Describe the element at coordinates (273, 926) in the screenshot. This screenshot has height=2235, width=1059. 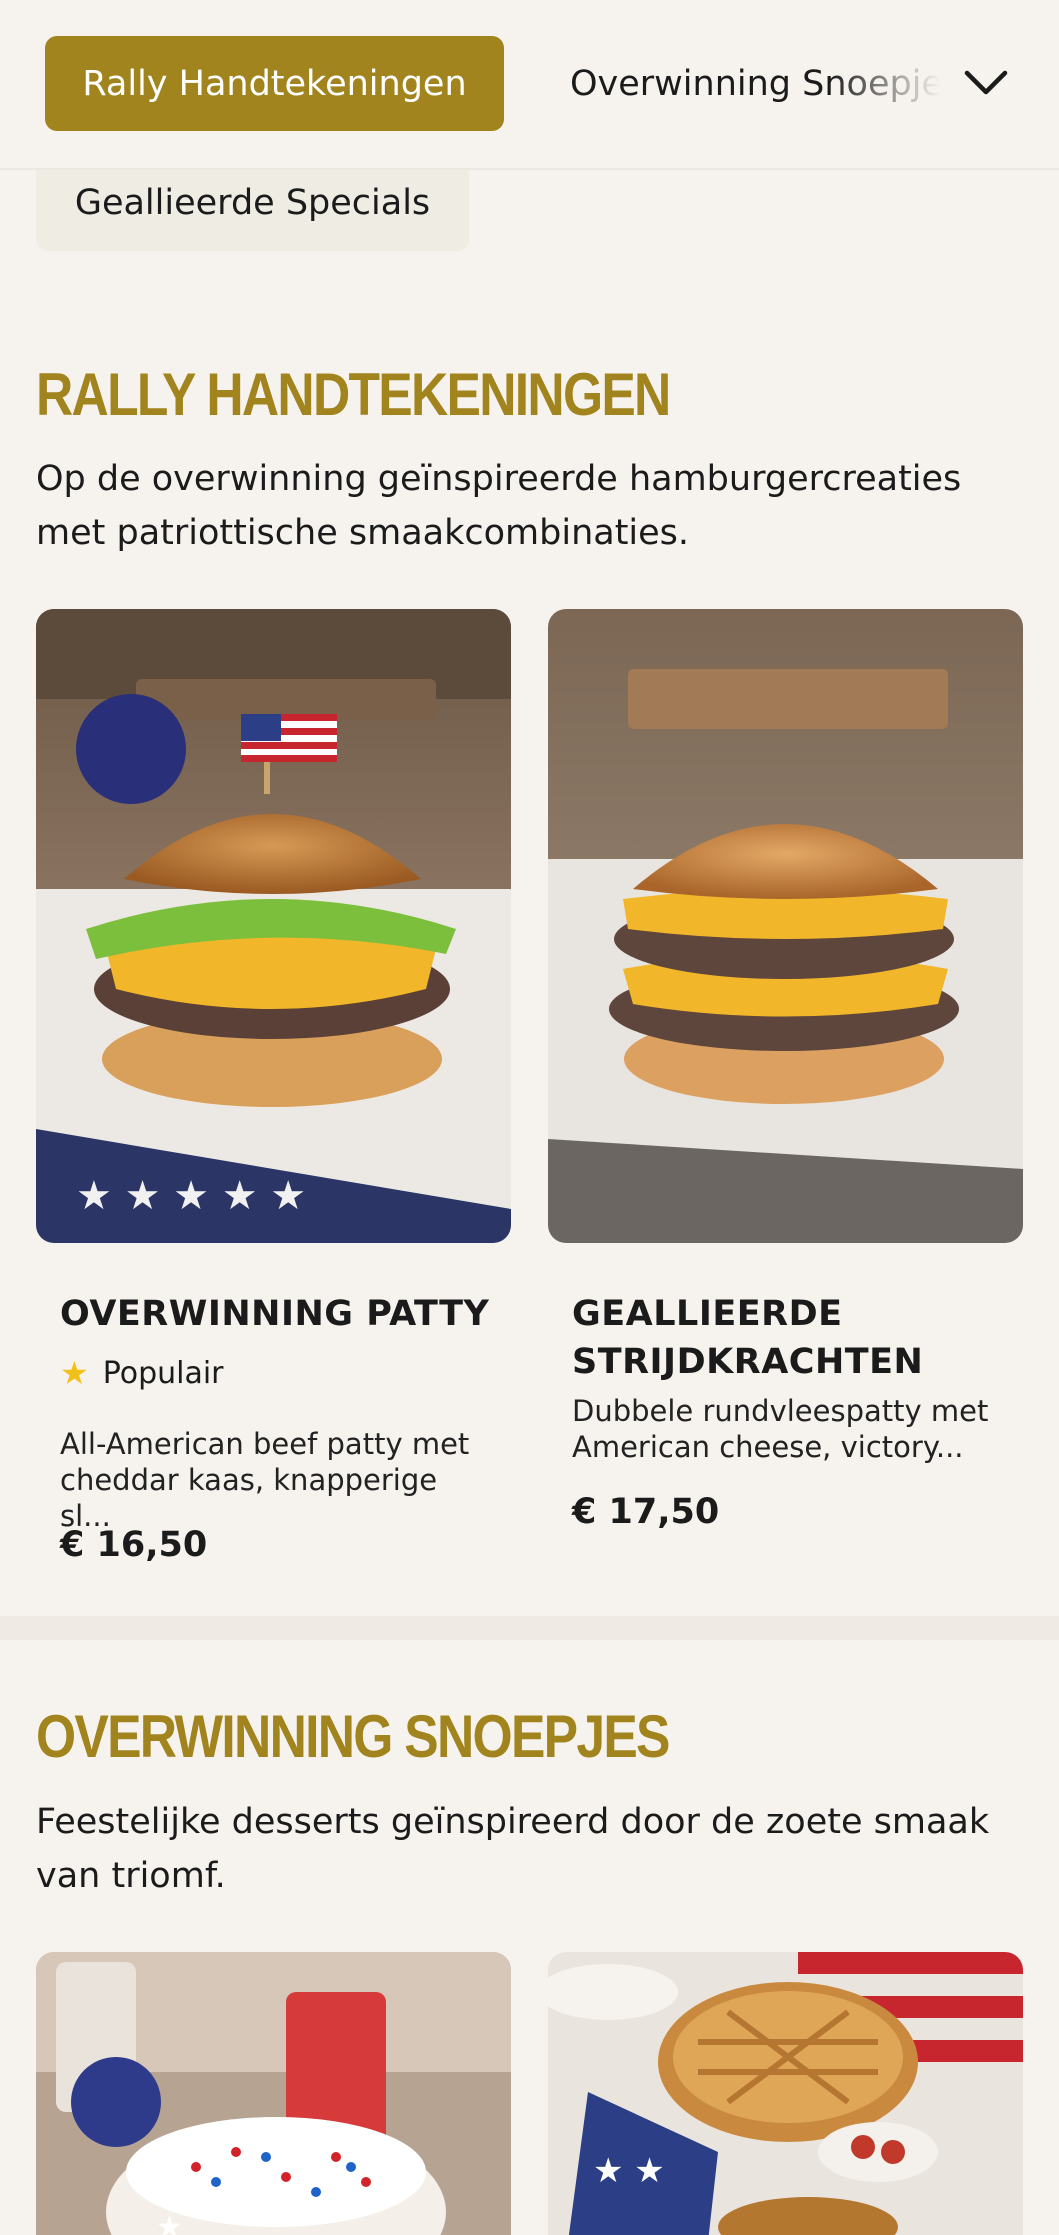
I see `burger-flag-photo: ★ ★ ★ ★ ★` at that location.